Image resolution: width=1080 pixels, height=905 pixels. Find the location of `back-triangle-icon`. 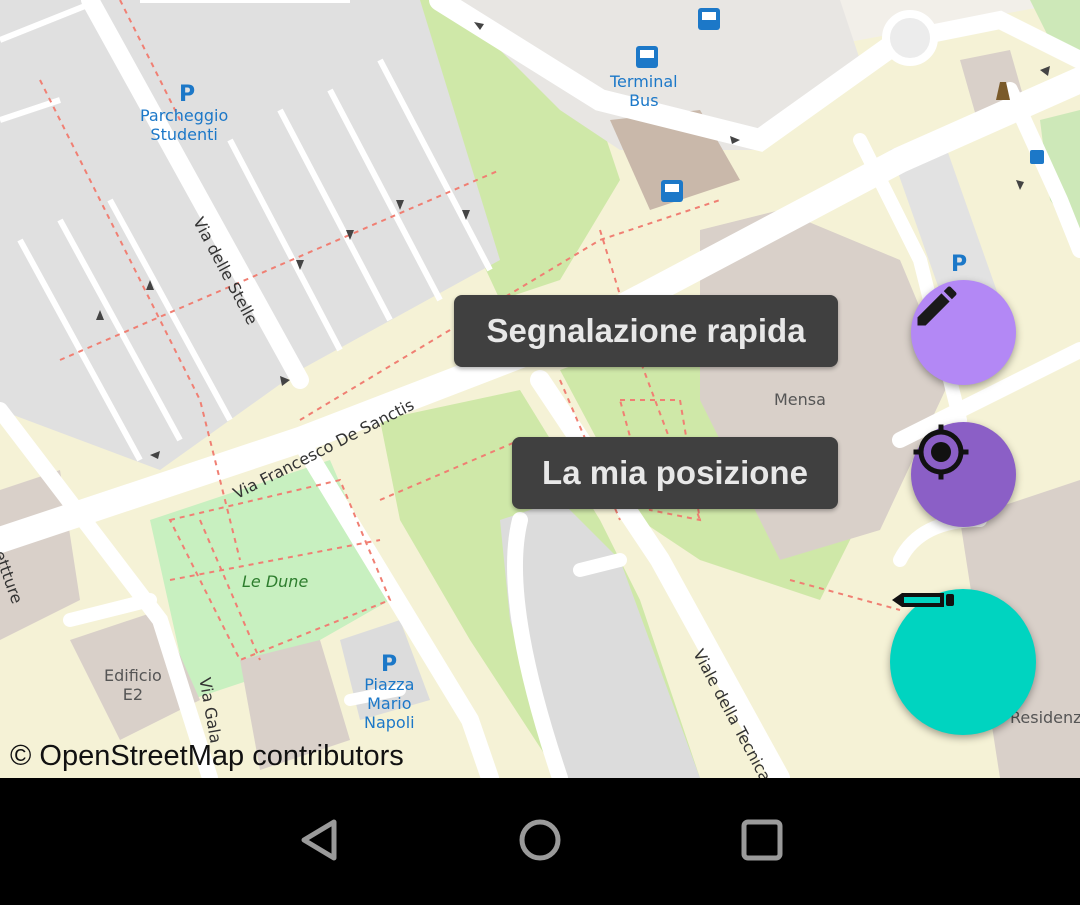

back-triangle-icon is located at coordinates (320, 842).